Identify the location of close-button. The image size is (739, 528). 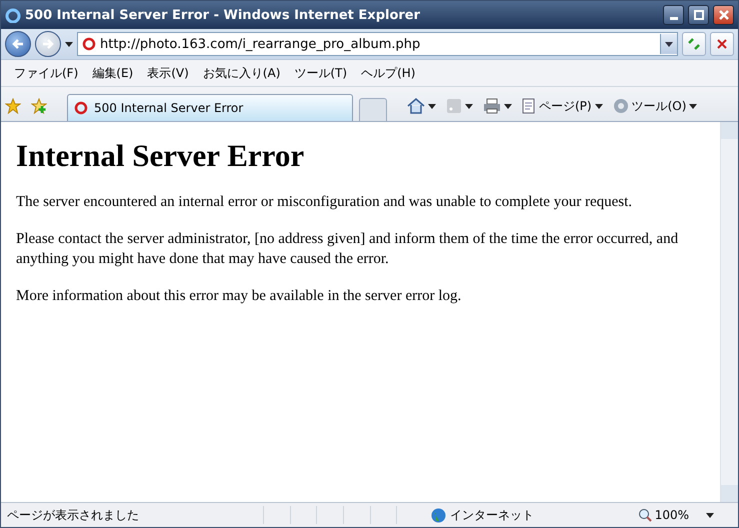
(723, 15).